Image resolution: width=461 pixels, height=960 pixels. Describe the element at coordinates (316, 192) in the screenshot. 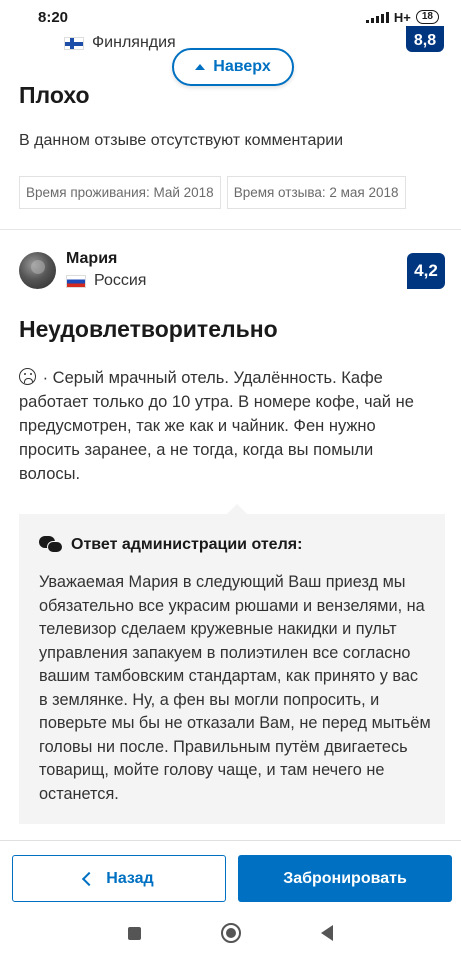

I see `review-time-chip: Время отзыва: 2 мая 2018` at that location.